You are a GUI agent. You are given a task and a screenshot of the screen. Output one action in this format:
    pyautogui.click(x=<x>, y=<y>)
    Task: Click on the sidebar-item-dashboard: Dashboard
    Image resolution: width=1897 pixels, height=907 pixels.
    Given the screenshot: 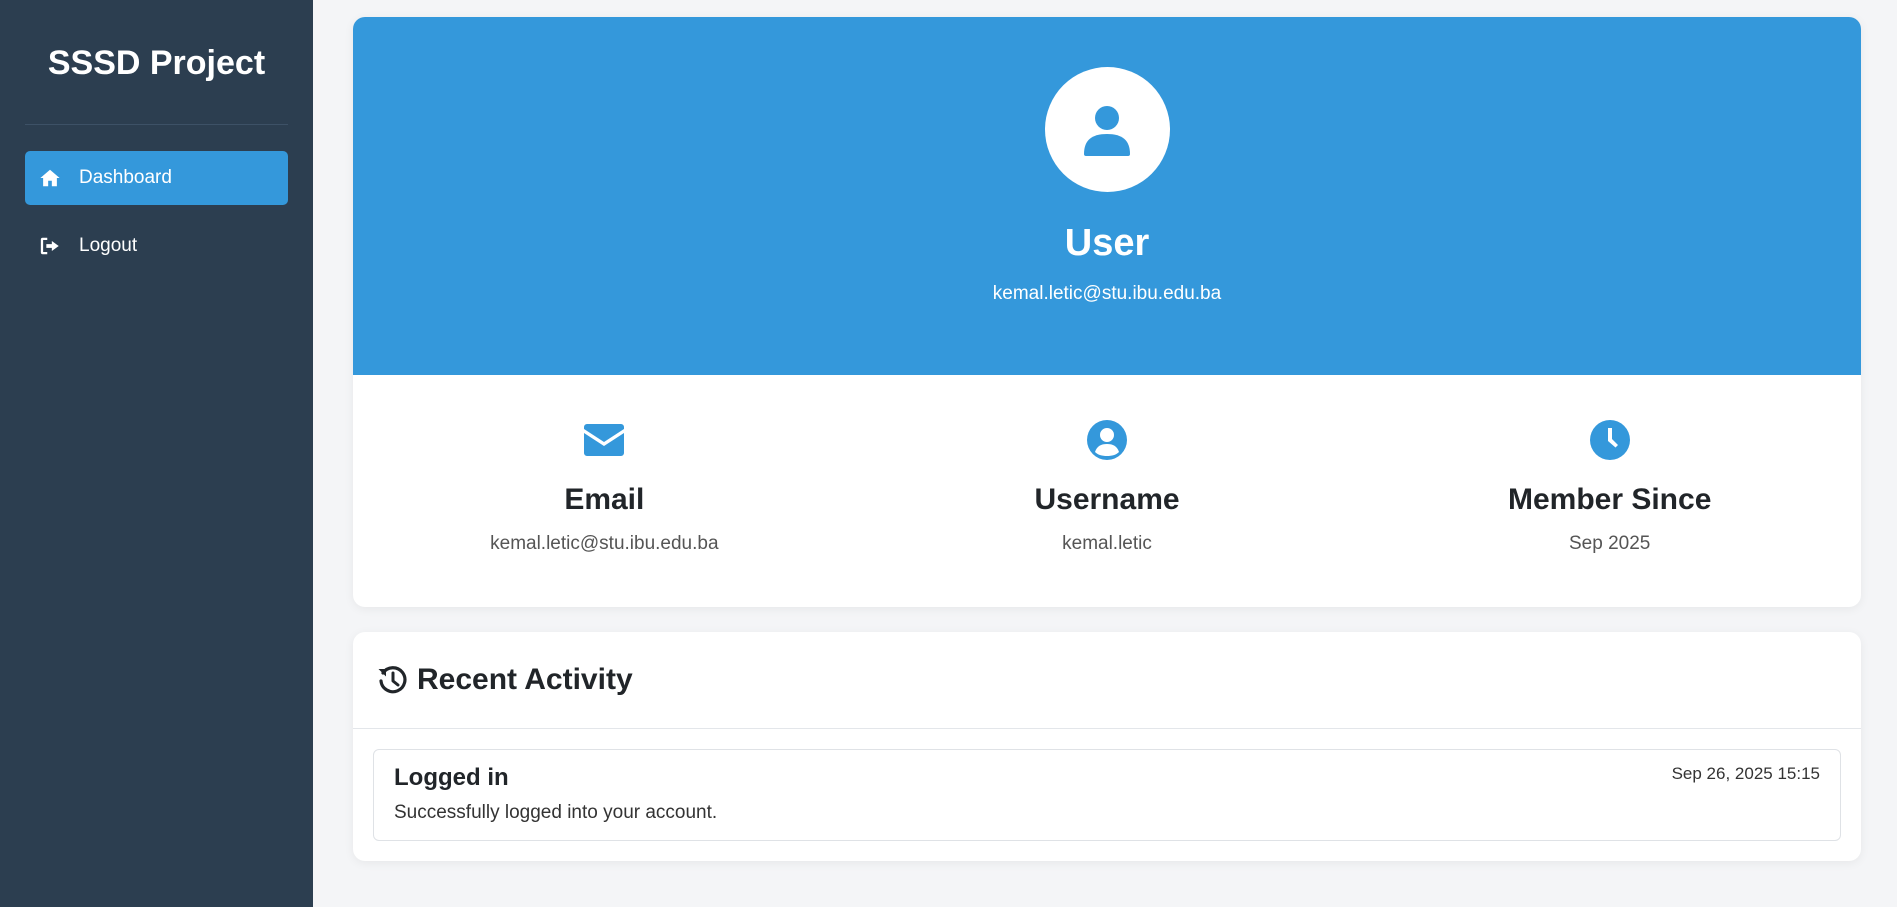 What is the action you would take?
    pyautogui.click(x=156, y=178)
    